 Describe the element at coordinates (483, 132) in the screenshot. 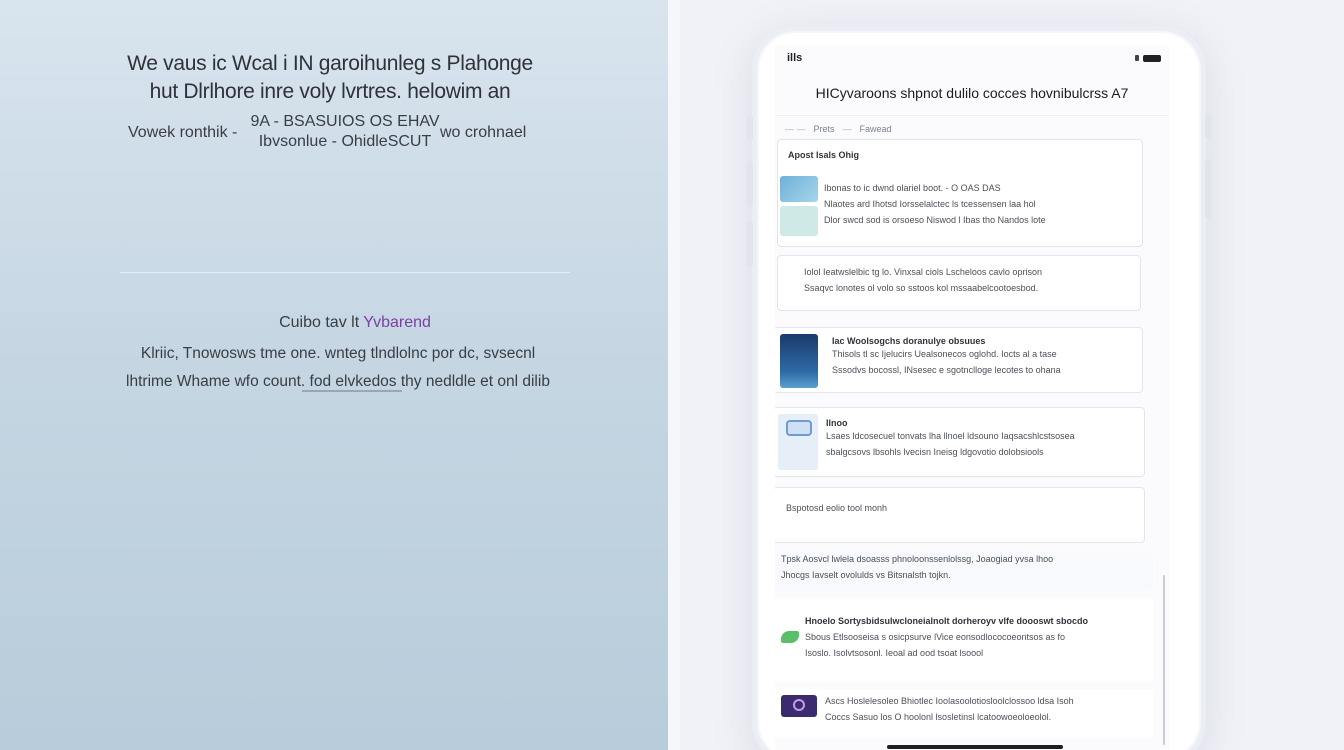

I see `meta-right-text: wo crohnael` at that location.